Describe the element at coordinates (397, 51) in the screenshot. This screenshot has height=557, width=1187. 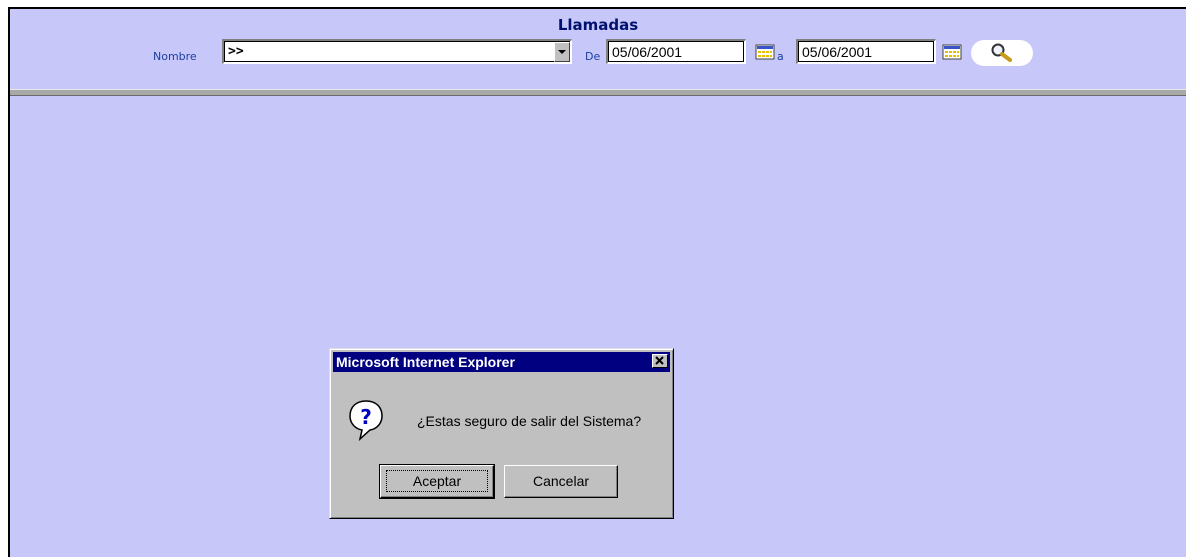
I see `name-select: >>` at that location.